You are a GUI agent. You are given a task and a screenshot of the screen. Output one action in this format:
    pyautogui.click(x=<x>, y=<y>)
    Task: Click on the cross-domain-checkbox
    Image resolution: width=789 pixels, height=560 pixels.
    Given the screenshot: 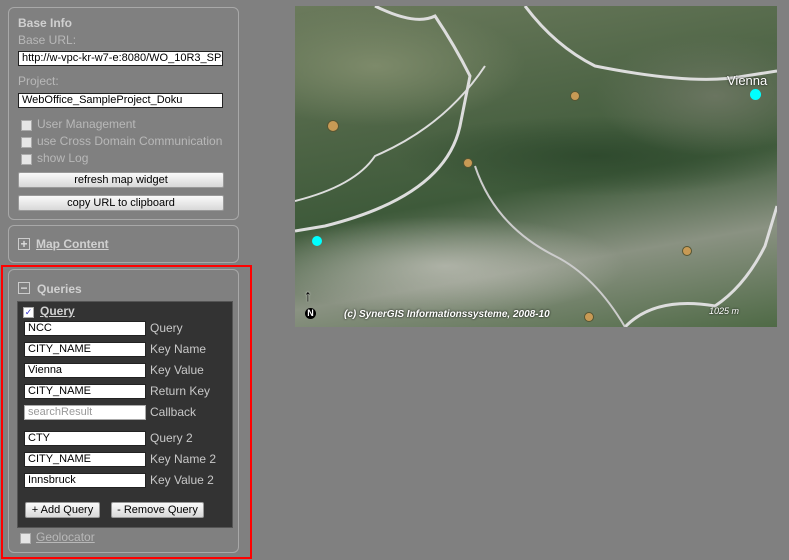 What is the action you would take?
    pyautogui.click(x=26, y=142)
    